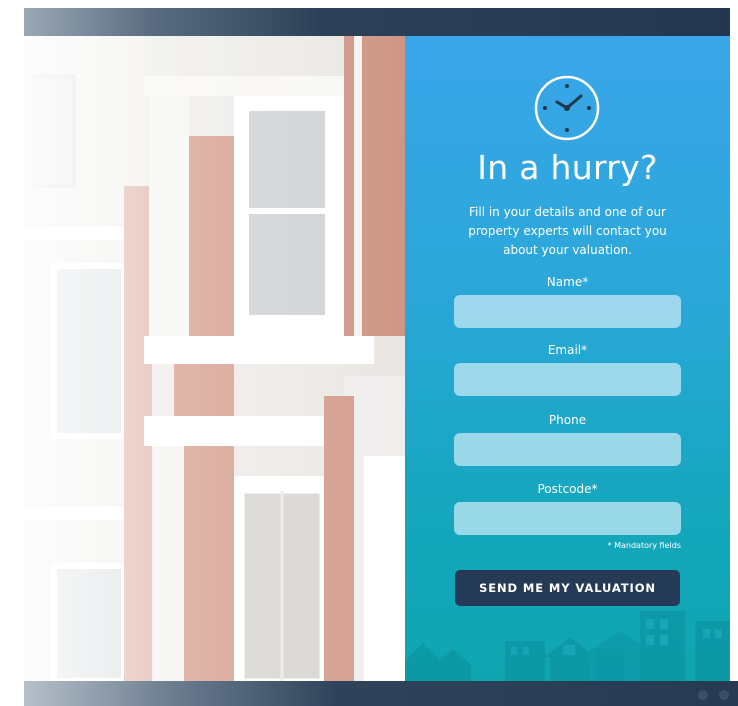  I want to click on name-label: Name*, so click(567, 282).